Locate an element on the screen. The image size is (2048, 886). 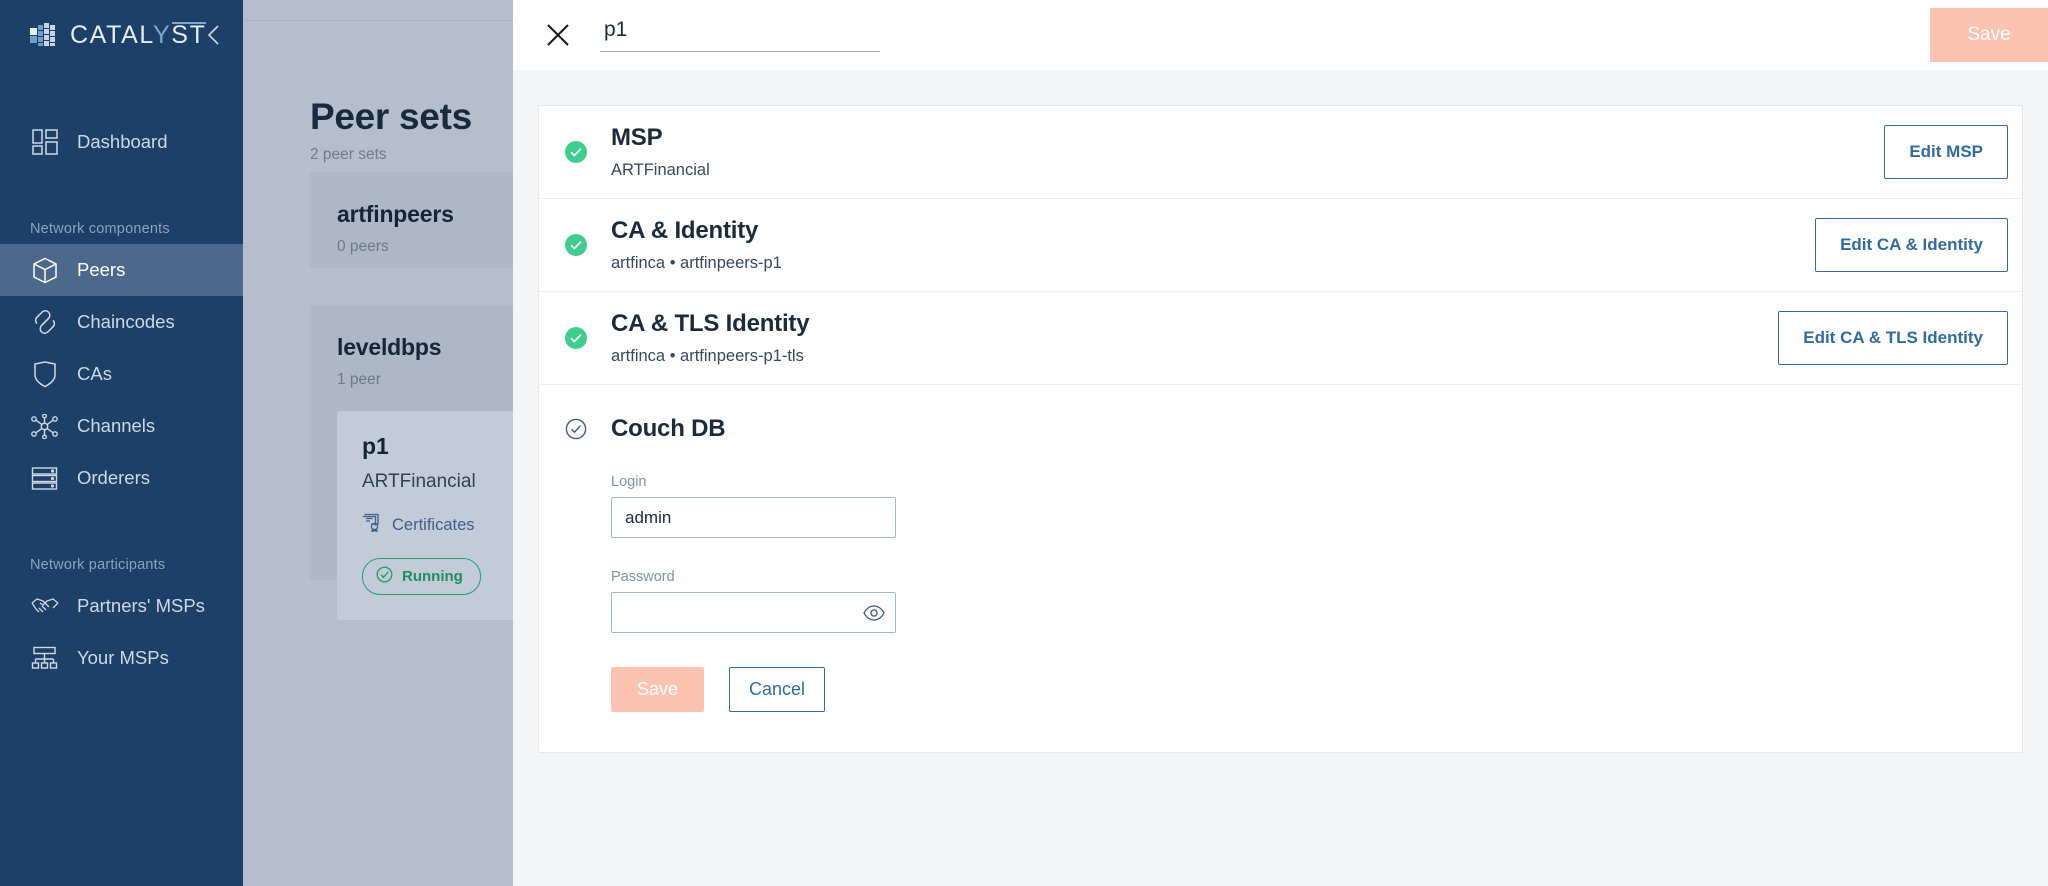
status-label: Running is located at coordinates (432, 576).